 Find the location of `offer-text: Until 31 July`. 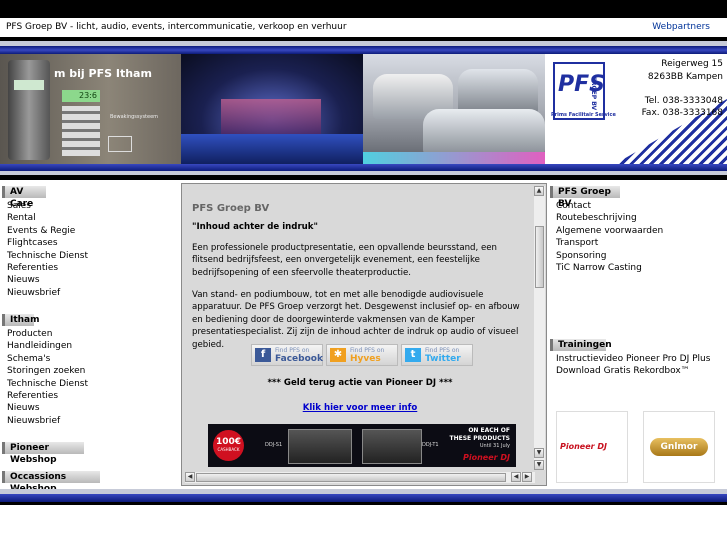

offer-text: Until 31 July is located at coordinates (494, 446).